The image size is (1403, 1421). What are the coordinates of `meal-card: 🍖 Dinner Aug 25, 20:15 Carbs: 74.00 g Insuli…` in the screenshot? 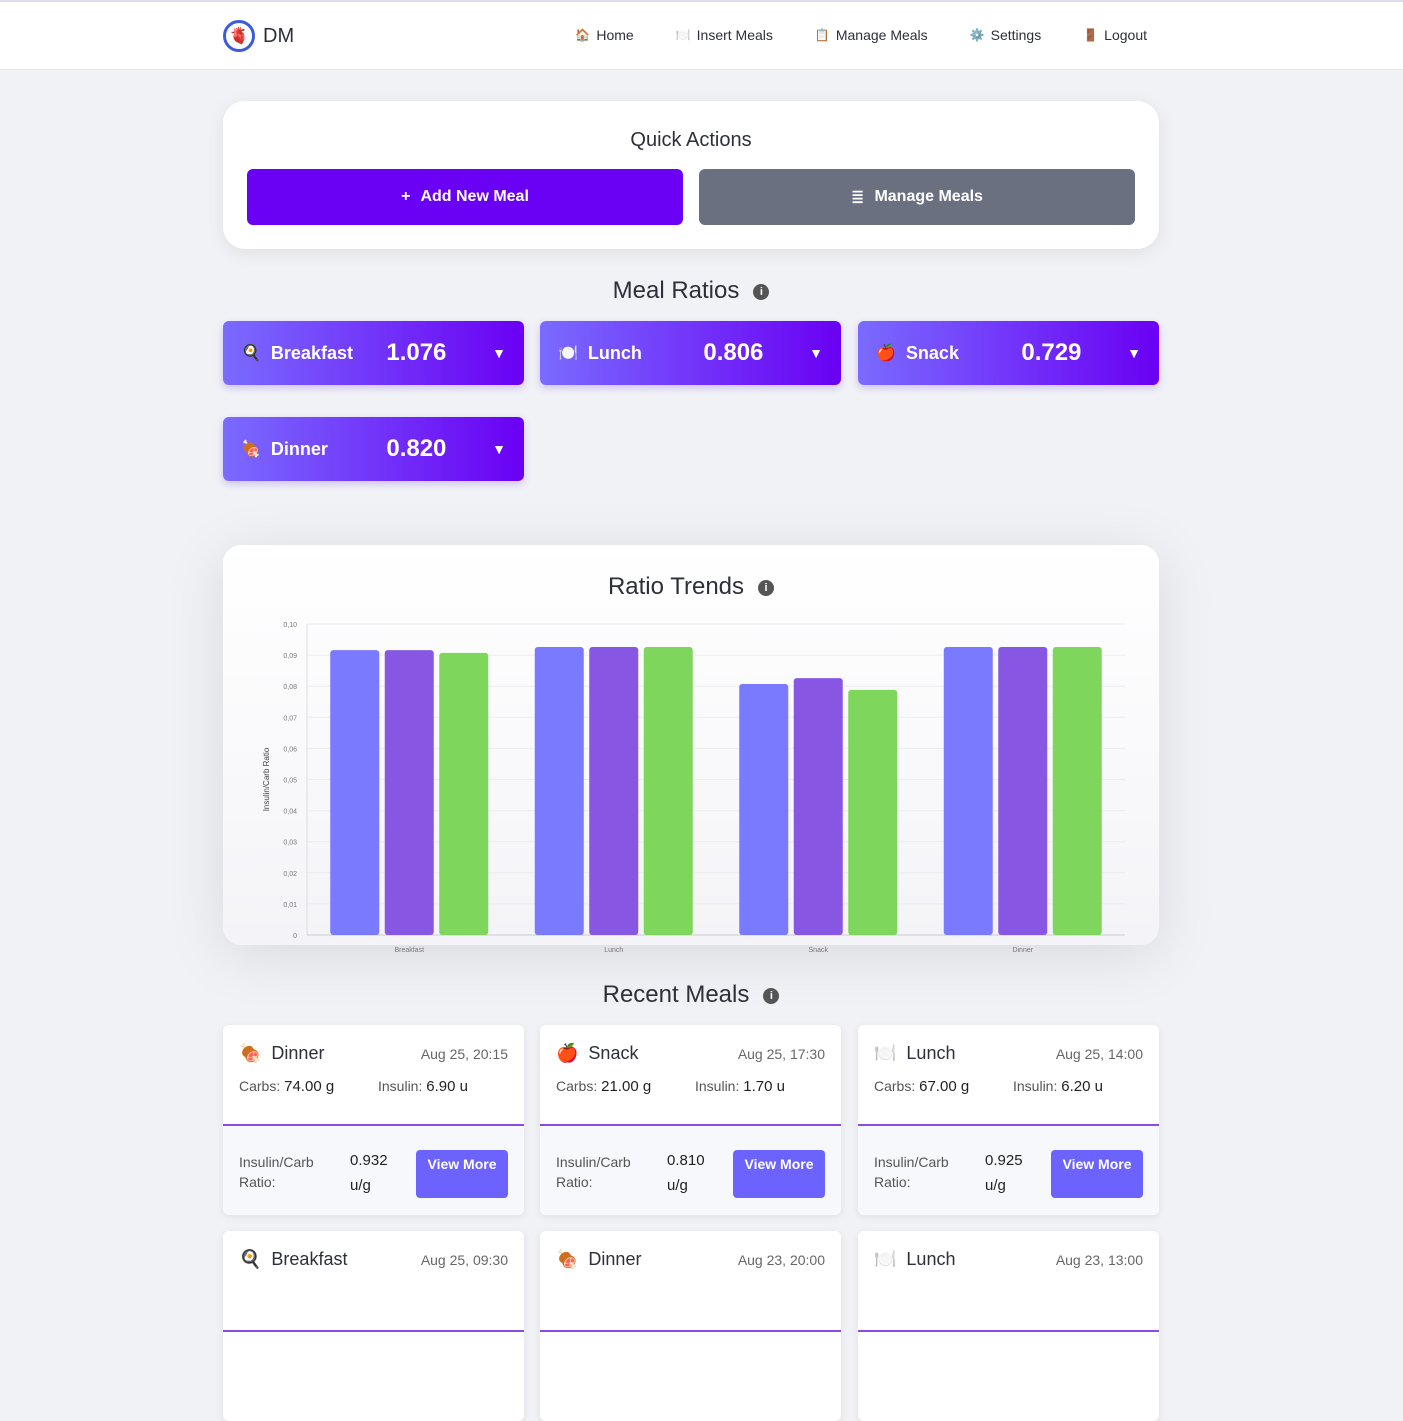 It's located at (373, 1120).